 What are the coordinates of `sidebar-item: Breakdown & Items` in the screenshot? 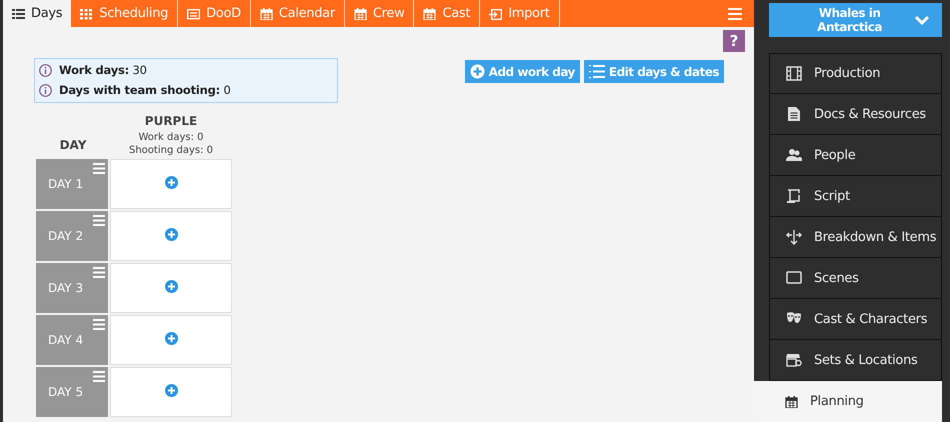 It's located at (855, 237).